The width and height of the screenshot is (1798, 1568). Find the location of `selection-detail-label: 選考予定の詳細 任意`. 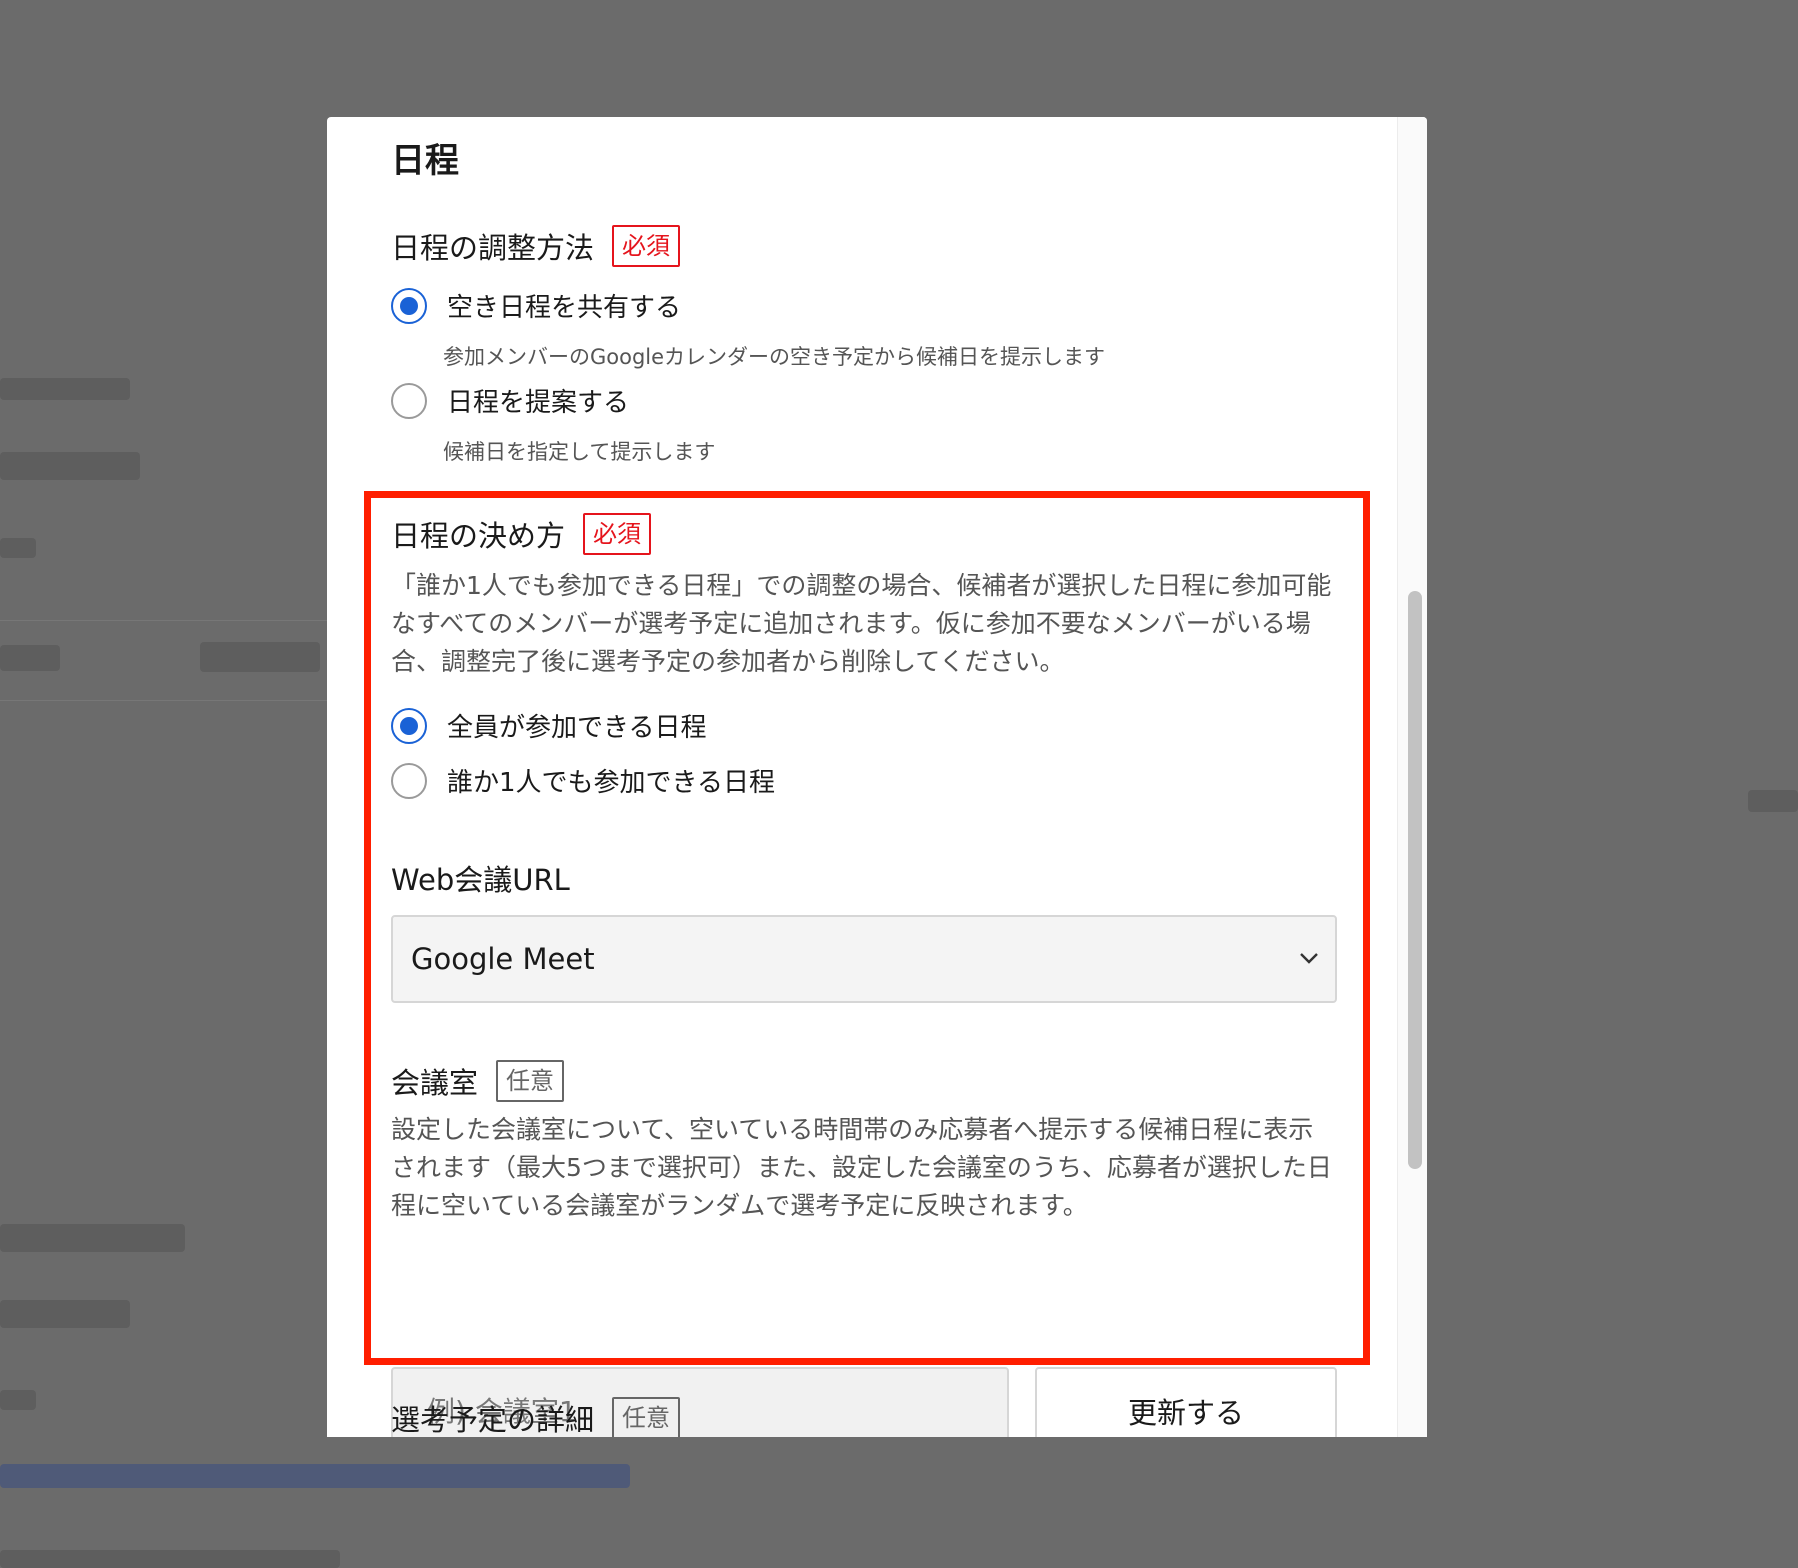

selection-detail-label: 選考予定の詳細 任意 is located at coordinates (536, 1417).